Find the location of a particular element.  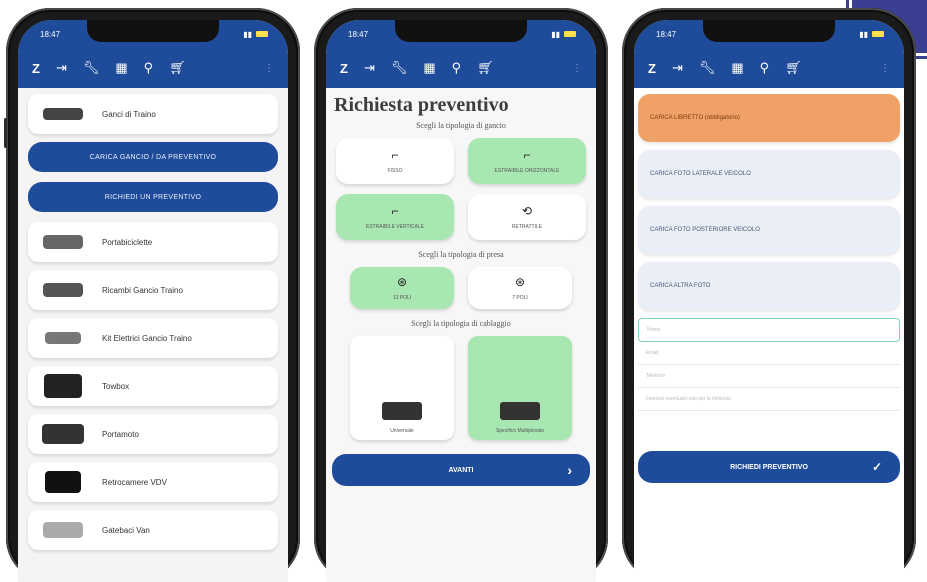

list-item: Portabiciclette is located at coordinates (153, 242).